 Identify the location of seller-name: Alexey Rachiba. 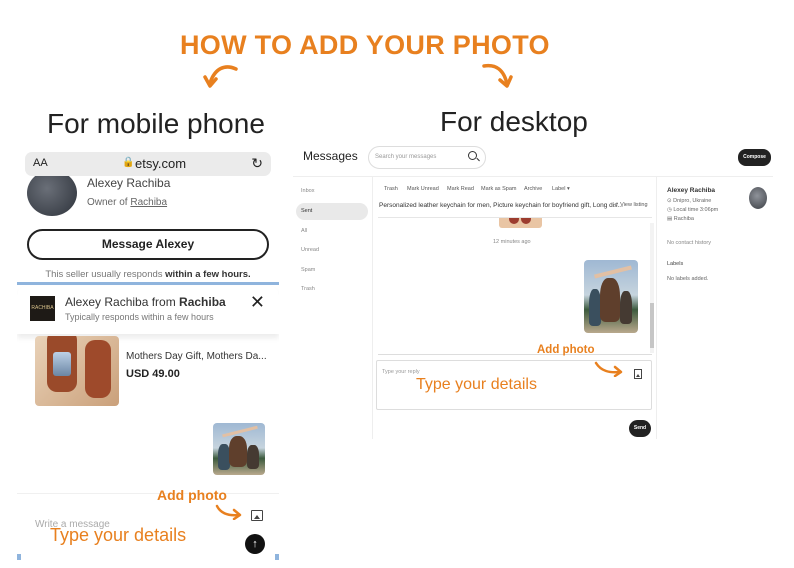
(129, 183).